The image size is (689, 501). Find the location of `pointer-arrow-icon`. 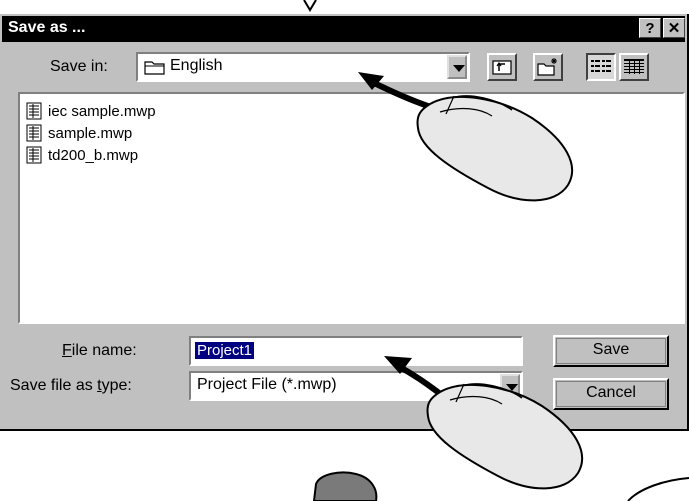

pointer-arrow-icon is located at coordinates (416, 378).